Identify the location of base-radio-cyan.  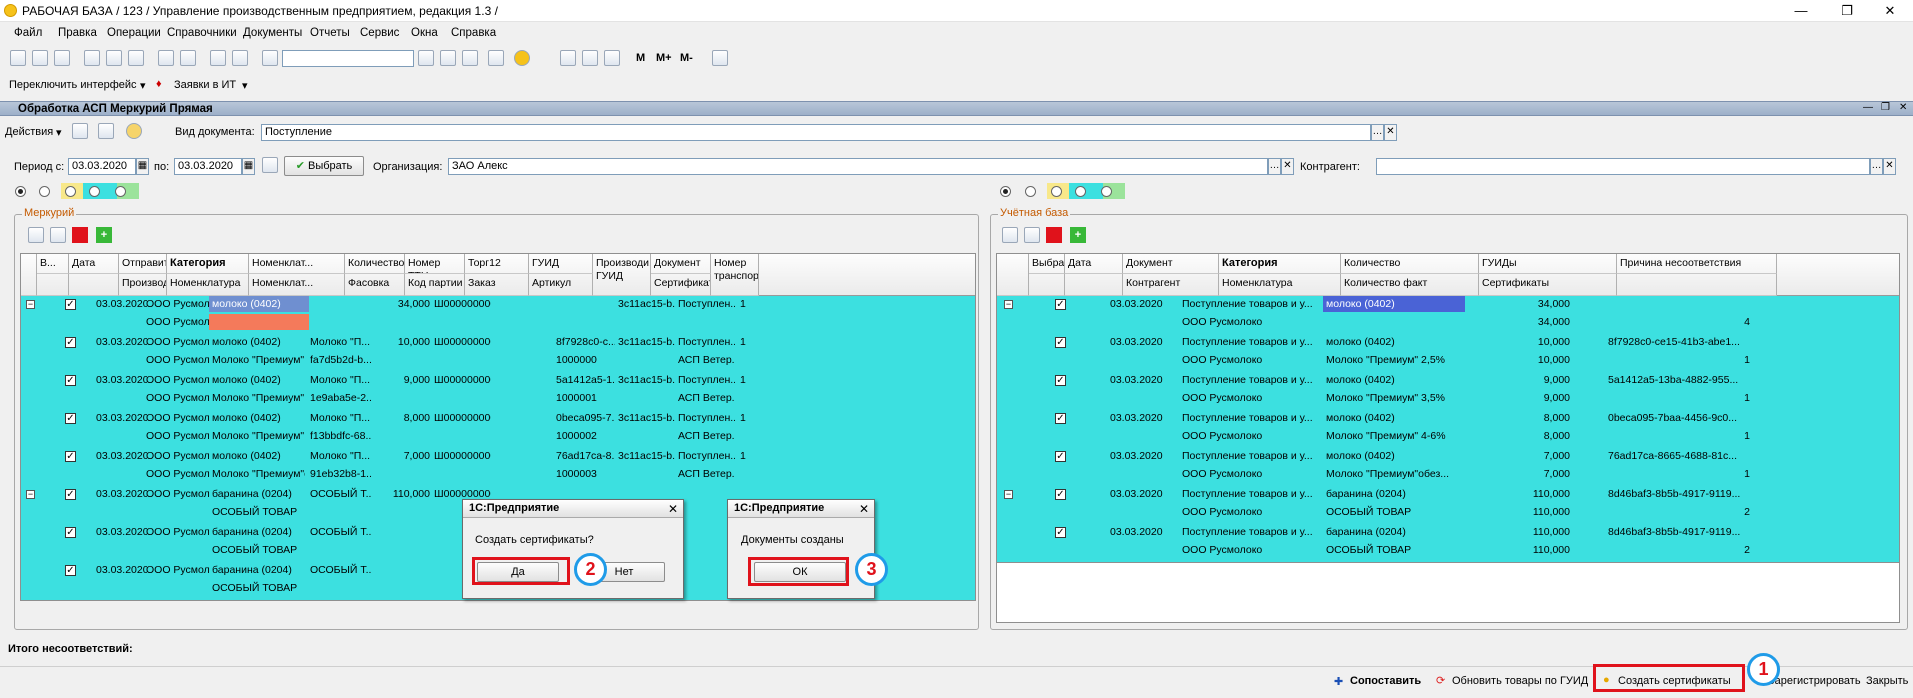
(1080, 191).